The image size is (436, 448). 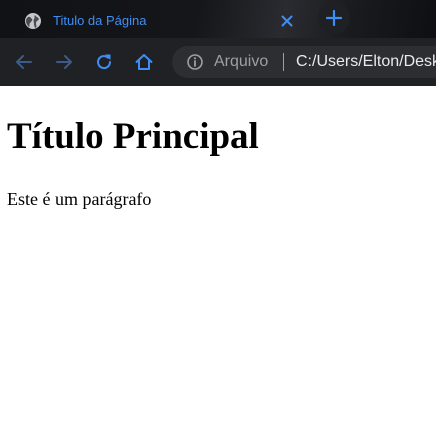 I want to click on arrow-left-icon, so click(x=24, y=62).